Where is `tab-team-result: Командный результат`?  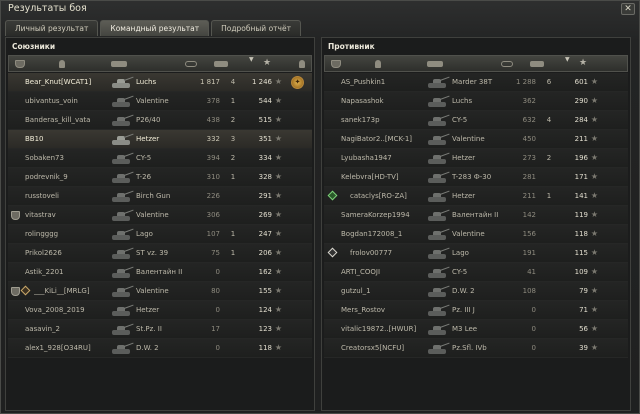 tab-team-result: Командный результат is located at coordinates (155, 28).